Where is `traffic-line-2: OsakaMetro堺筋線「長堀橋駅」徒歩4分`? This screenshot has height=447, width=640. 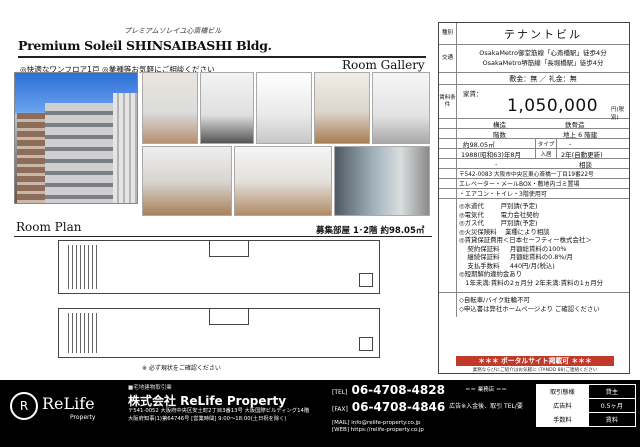 traffic-line-2: OsakaMetro堺筋線「長堀橋駅」徒歩4分 is located at coordinates (543, 62).